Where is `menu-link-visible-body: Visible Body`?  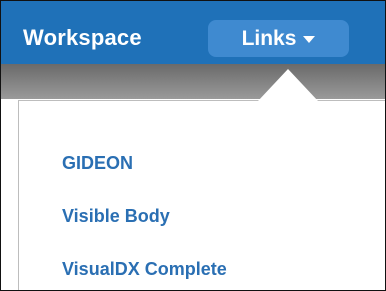 menu-link-visible-body: Visible Body is located at coordinates (116, 216).